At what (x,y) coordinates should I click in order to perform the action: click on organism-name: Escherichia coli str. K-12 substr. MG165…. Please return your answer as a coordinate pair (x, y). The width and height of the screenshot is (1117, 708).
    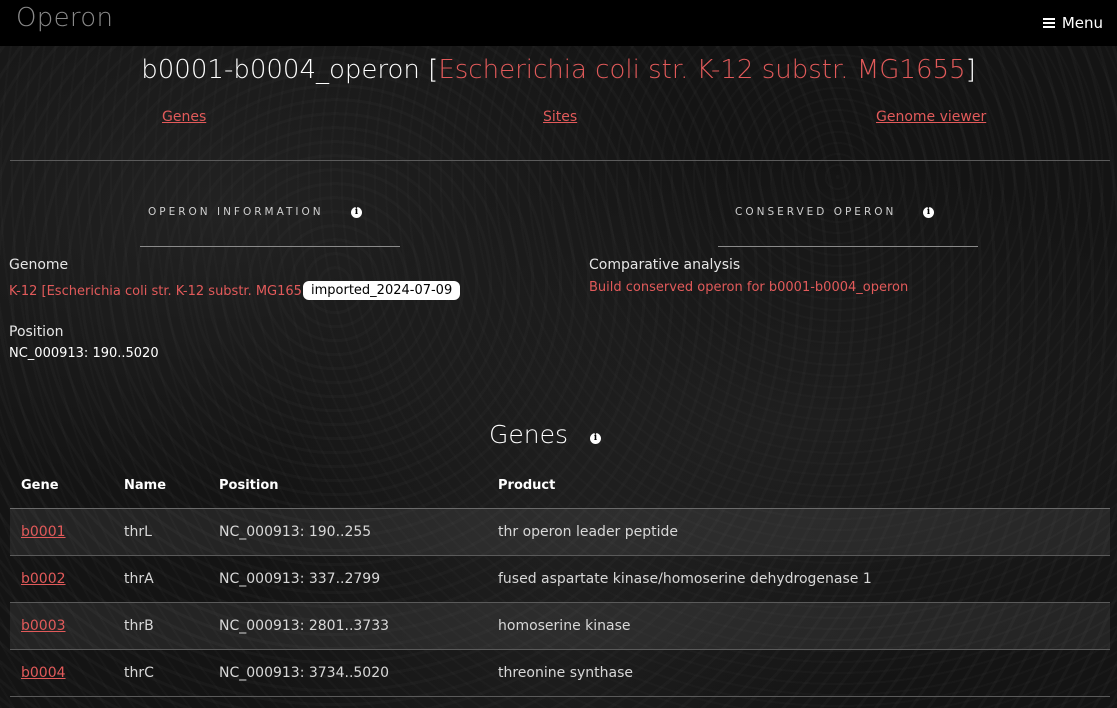
    Looking at the image, I should click on (702, 70).